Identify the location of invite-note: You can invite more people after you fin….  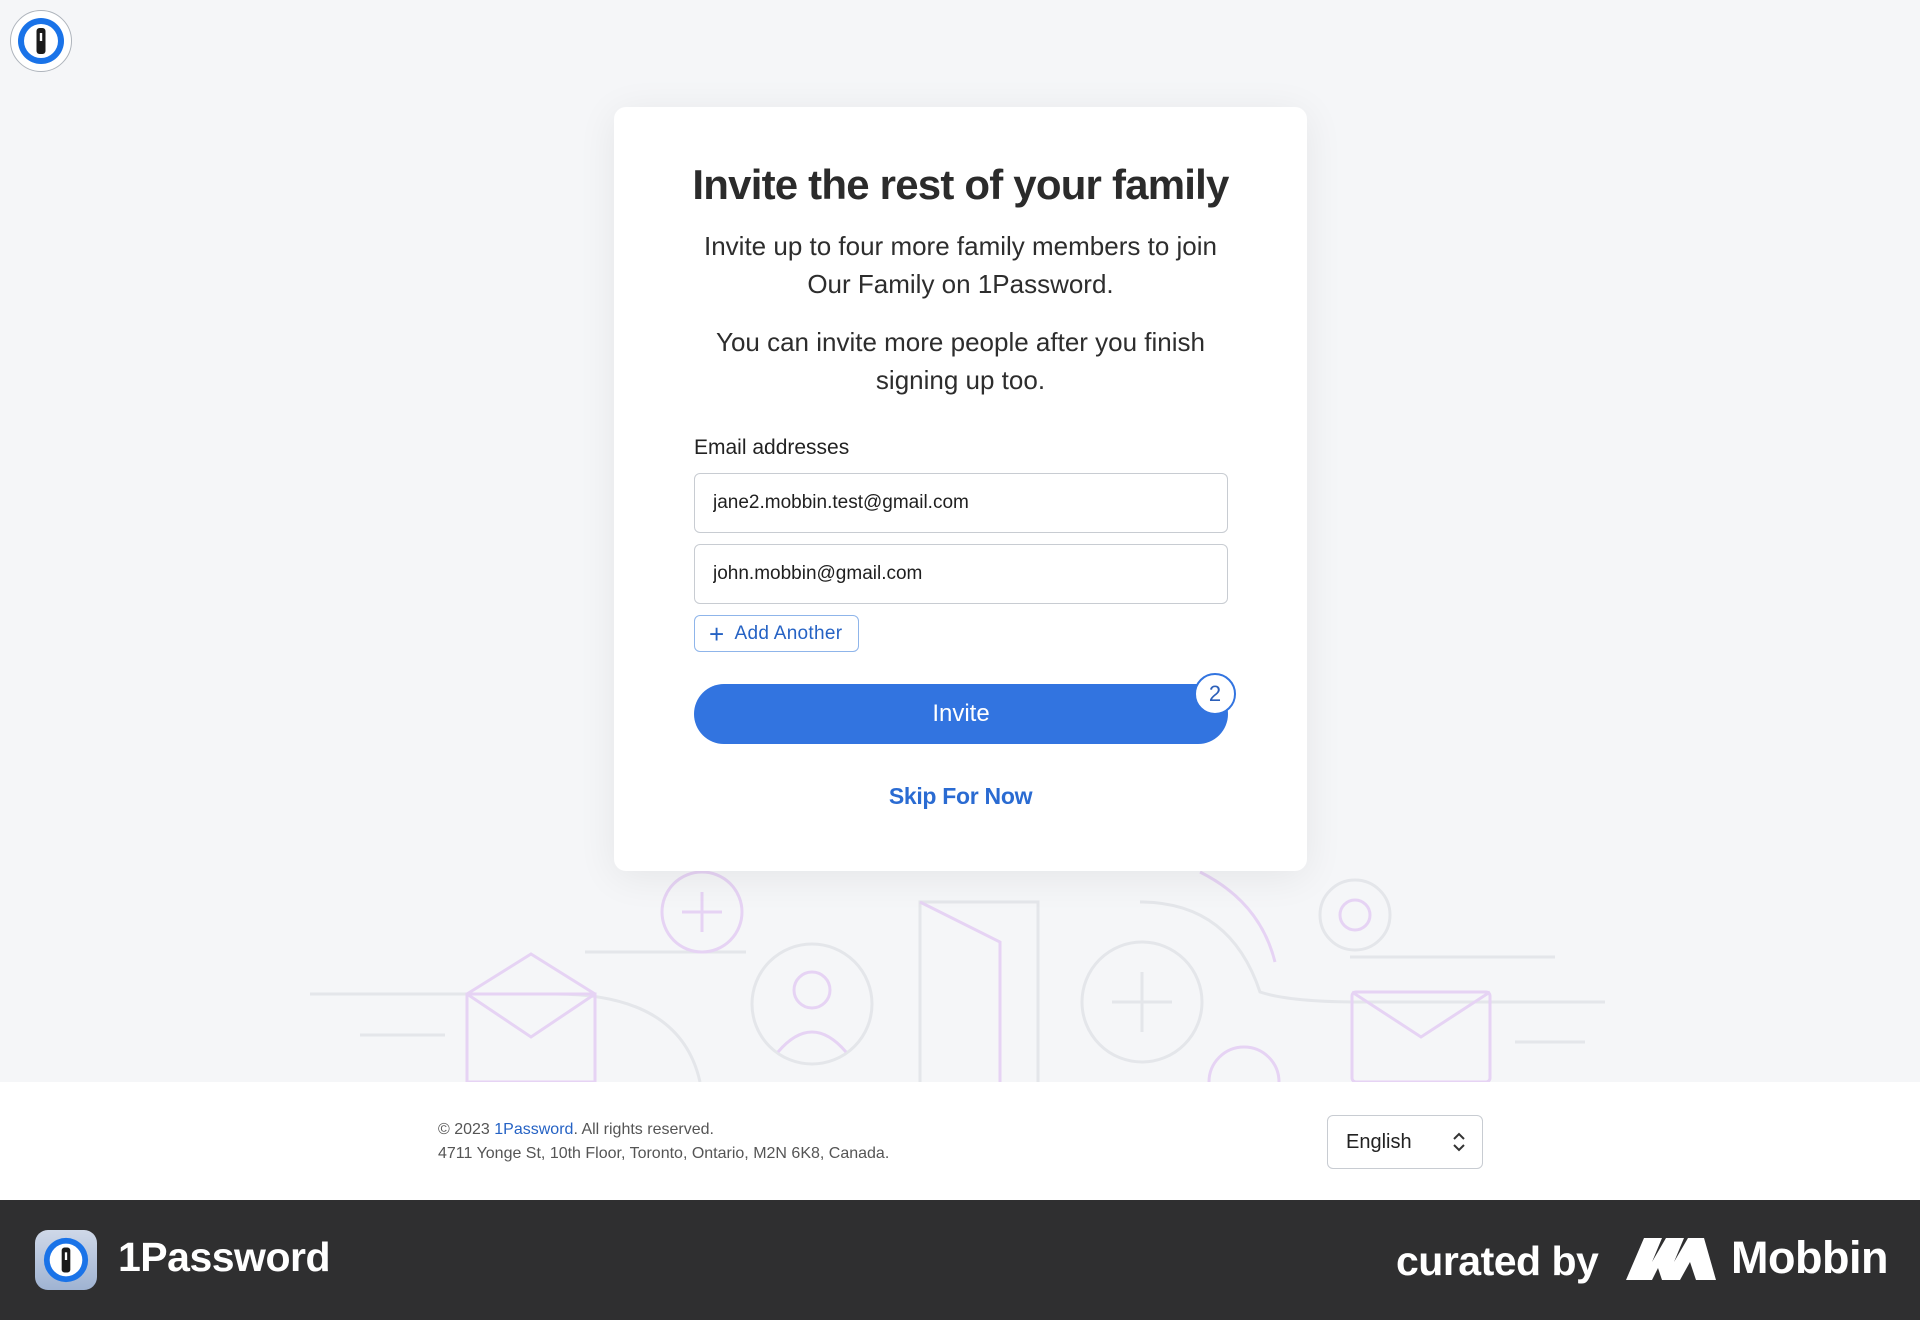
(960, 361).